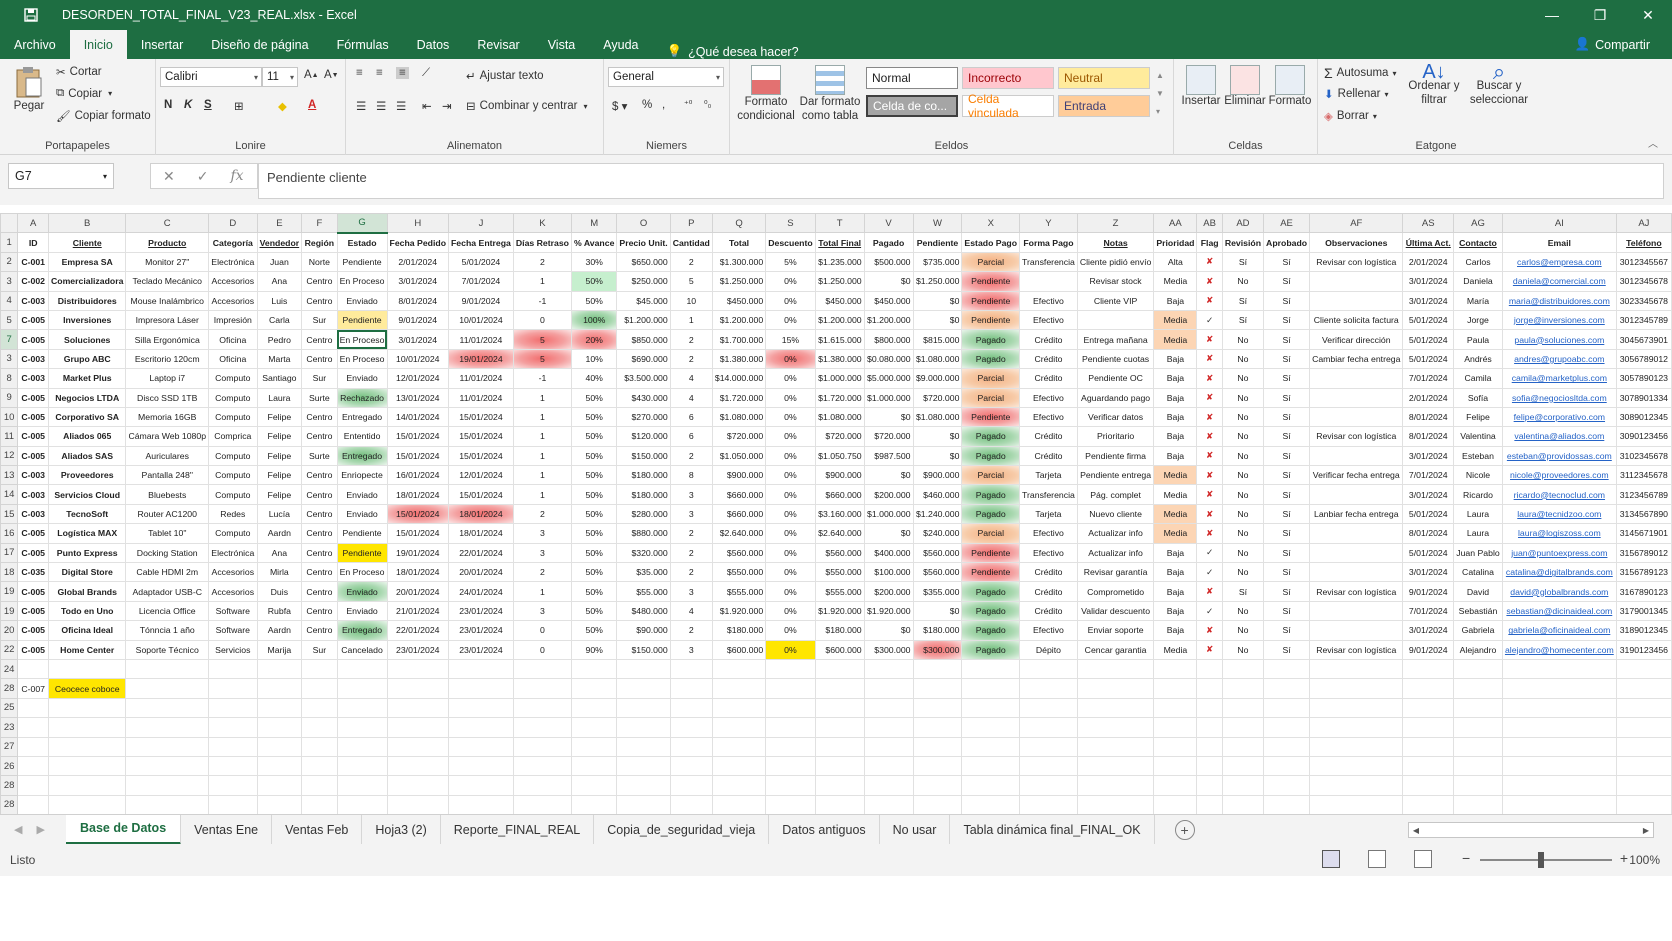 The image size is (1672, 941). What do you see at coordinates (401, 829) in the screenshot?
I see `sheet-tab-hoja3: Hoja3 (2)` at bounding box center [401, 829].